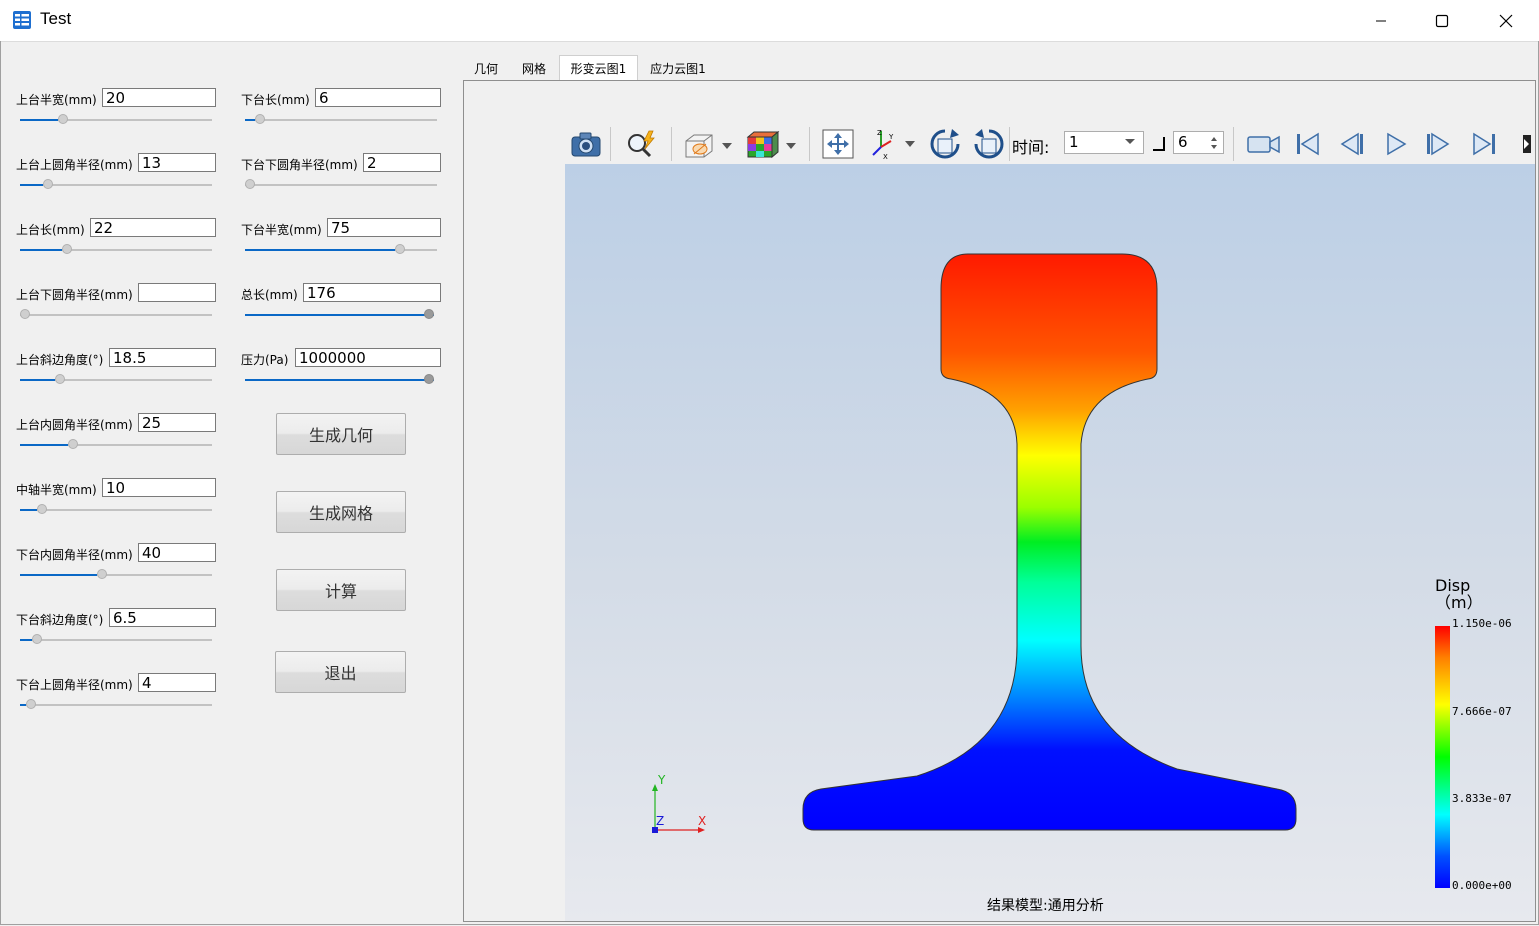 Image resolution: width=1539 pixels, height=926 pixels. What do you see at coordinates (177, 422) in the screenshot?
I see `param-input: 25` at bounding box center [177, 422].